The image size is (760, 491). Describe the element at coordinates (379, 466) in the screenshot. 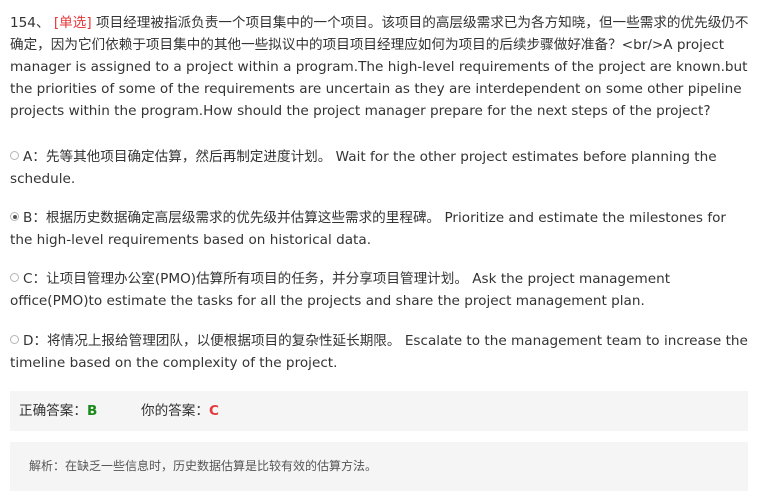

I see `explanation-panel: 解析：在缺乏一些信息时，历史数据估算是比较有效的估算方法。` at that location.